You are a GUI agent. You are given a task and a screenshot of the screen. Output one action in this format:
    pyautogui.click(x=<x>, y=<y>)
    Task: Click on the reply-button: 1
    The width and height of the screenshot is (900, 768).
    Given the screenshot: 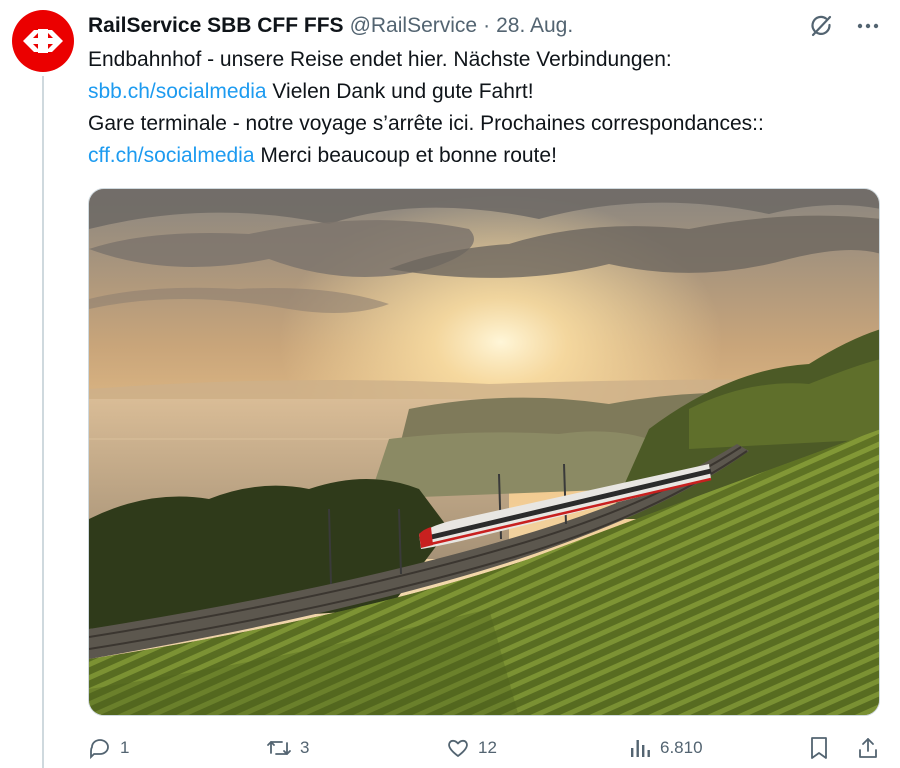 What is the action you would take?
    pyautogui.click(x=108, y=748)
    